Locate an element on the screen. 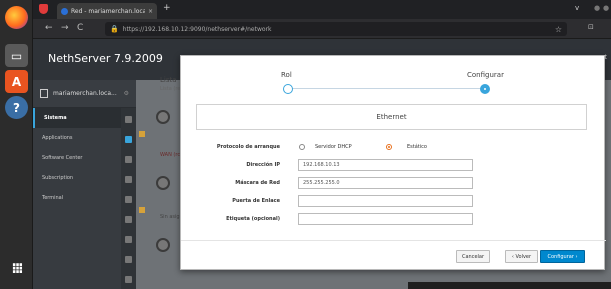  boot-protocol-label: Protocolo de arranque is located at coordinates (248, 147).